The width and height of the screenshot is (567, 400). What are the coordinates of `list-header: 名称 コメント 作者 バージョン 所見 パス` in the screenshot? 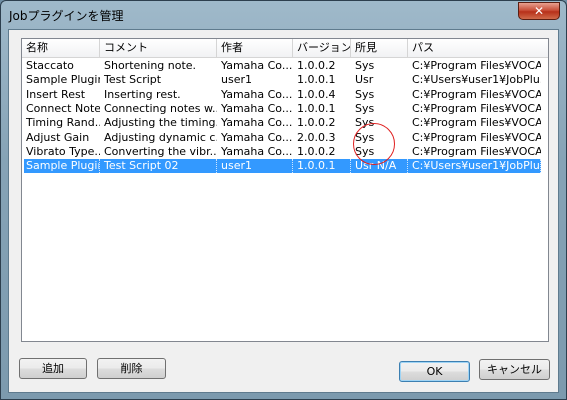 It's located at (285, 48).